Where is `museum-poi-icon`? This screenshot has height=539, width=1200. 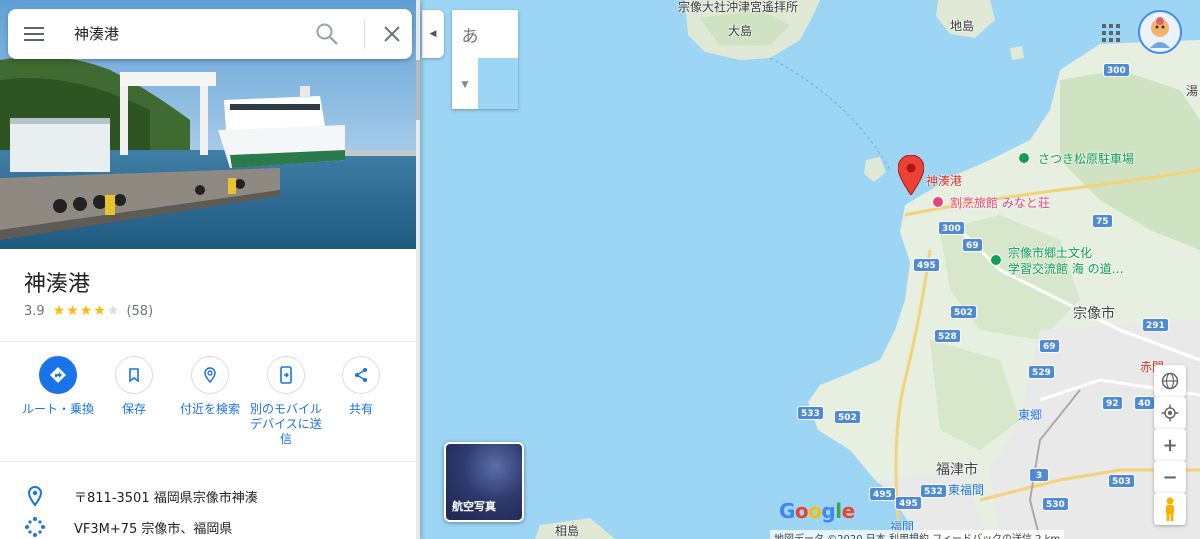
museum-poi-icon is located at coordinates (996, 260).